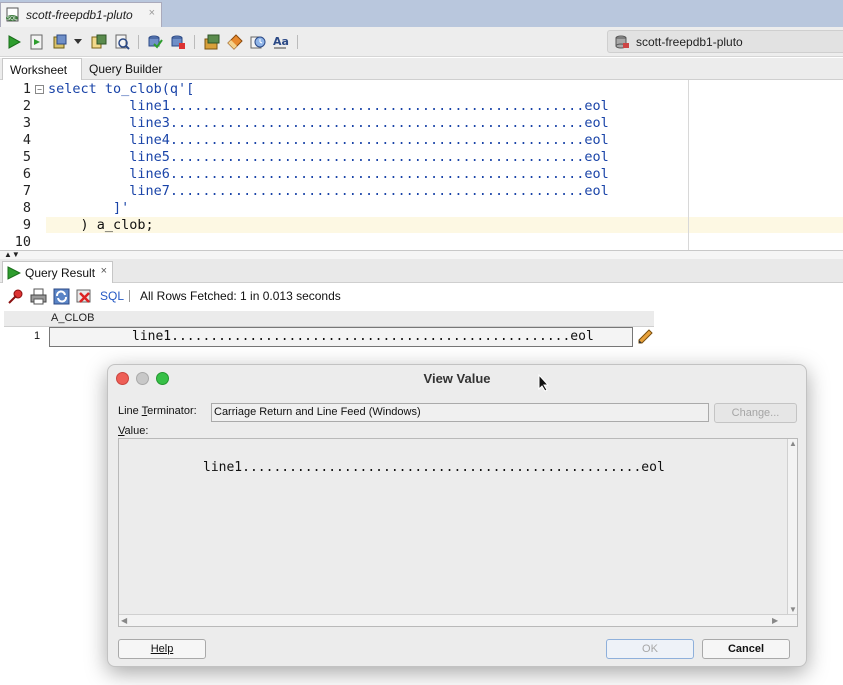 The width and height of the screenshot is (843, 685). I want to click on right-margin-guide, so click(688, 165).